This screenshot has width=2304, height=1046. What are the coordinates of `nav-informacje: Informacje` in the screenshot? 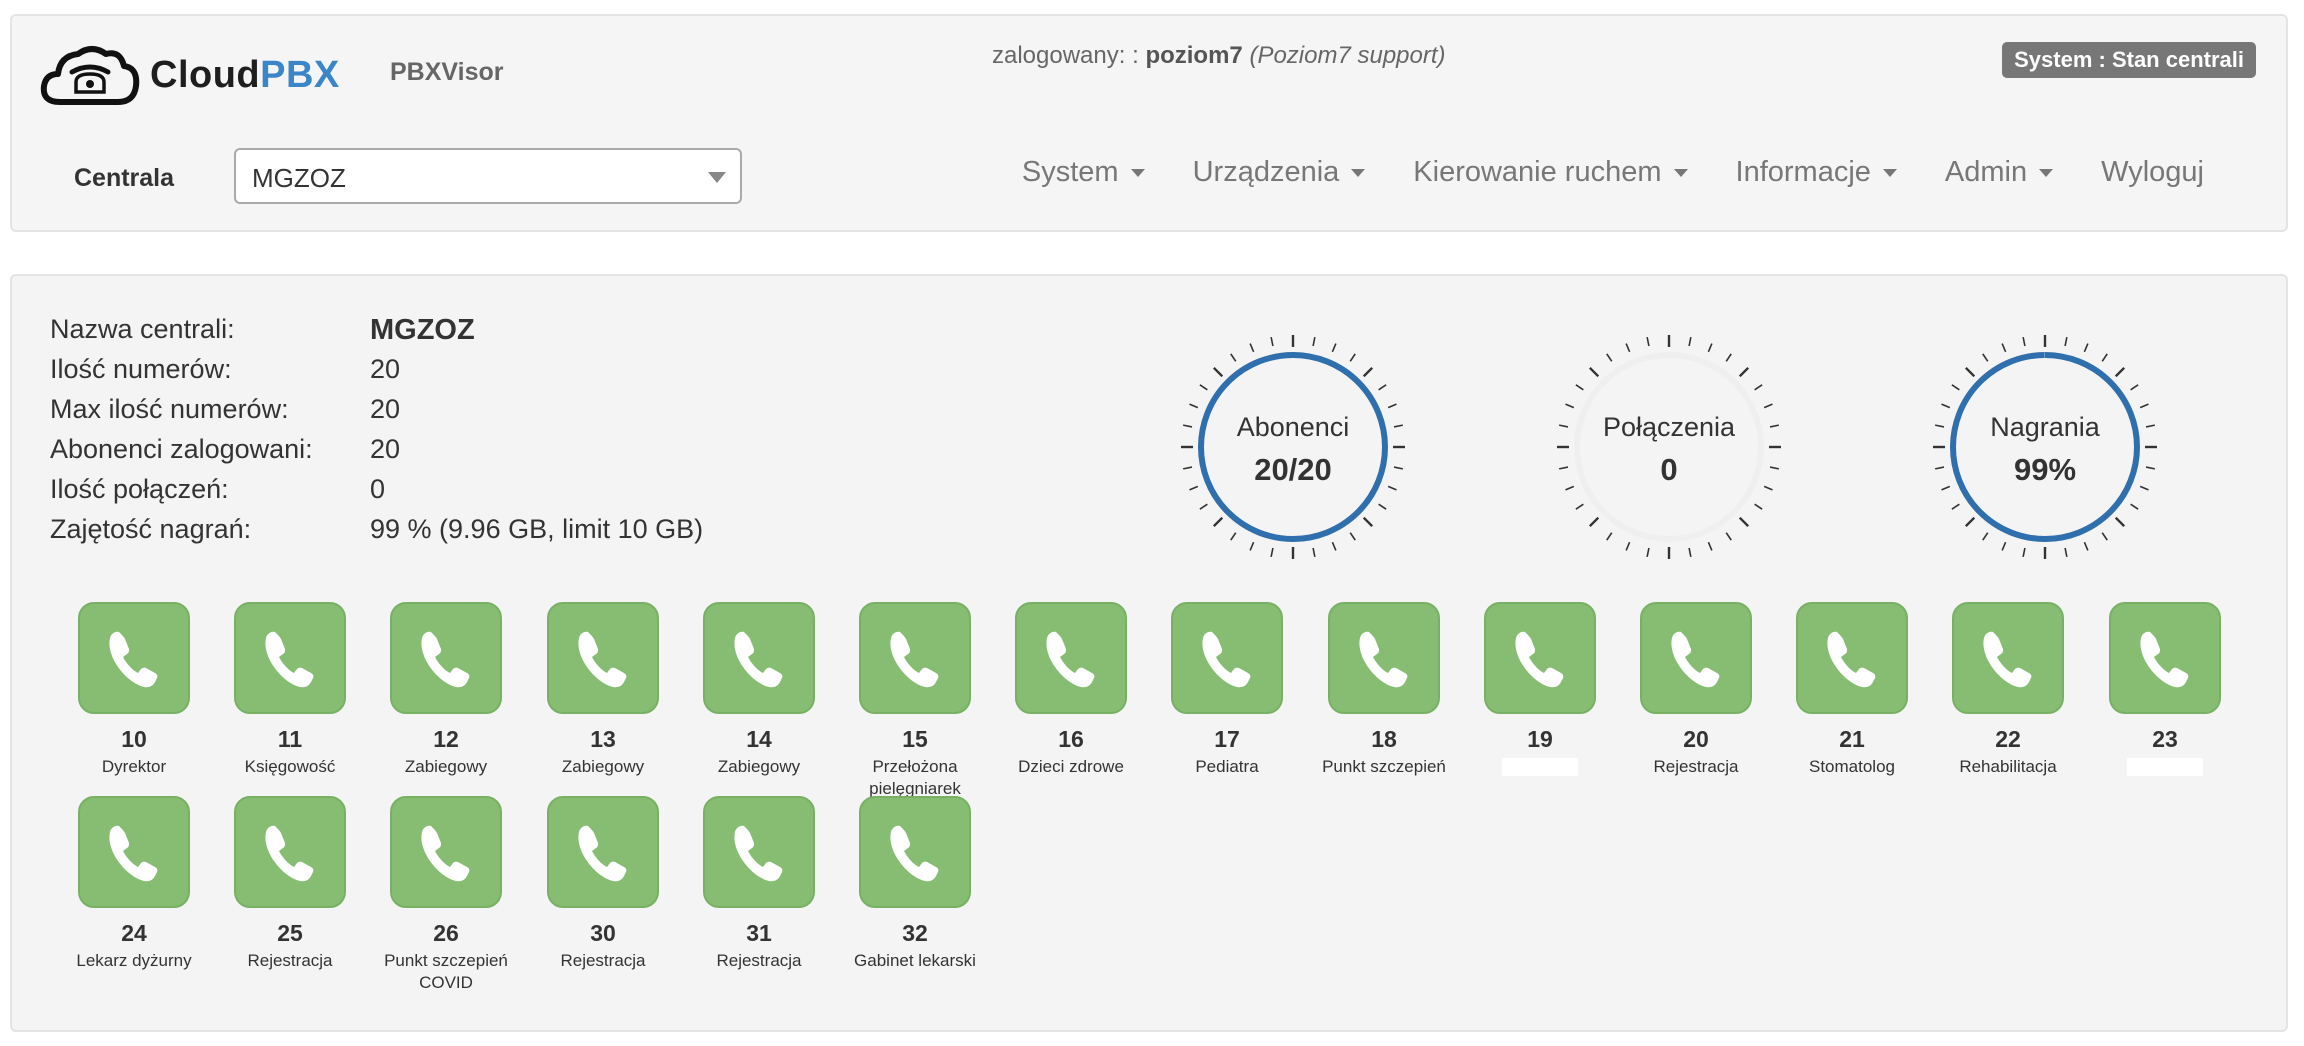 It's located at (1816, 172).